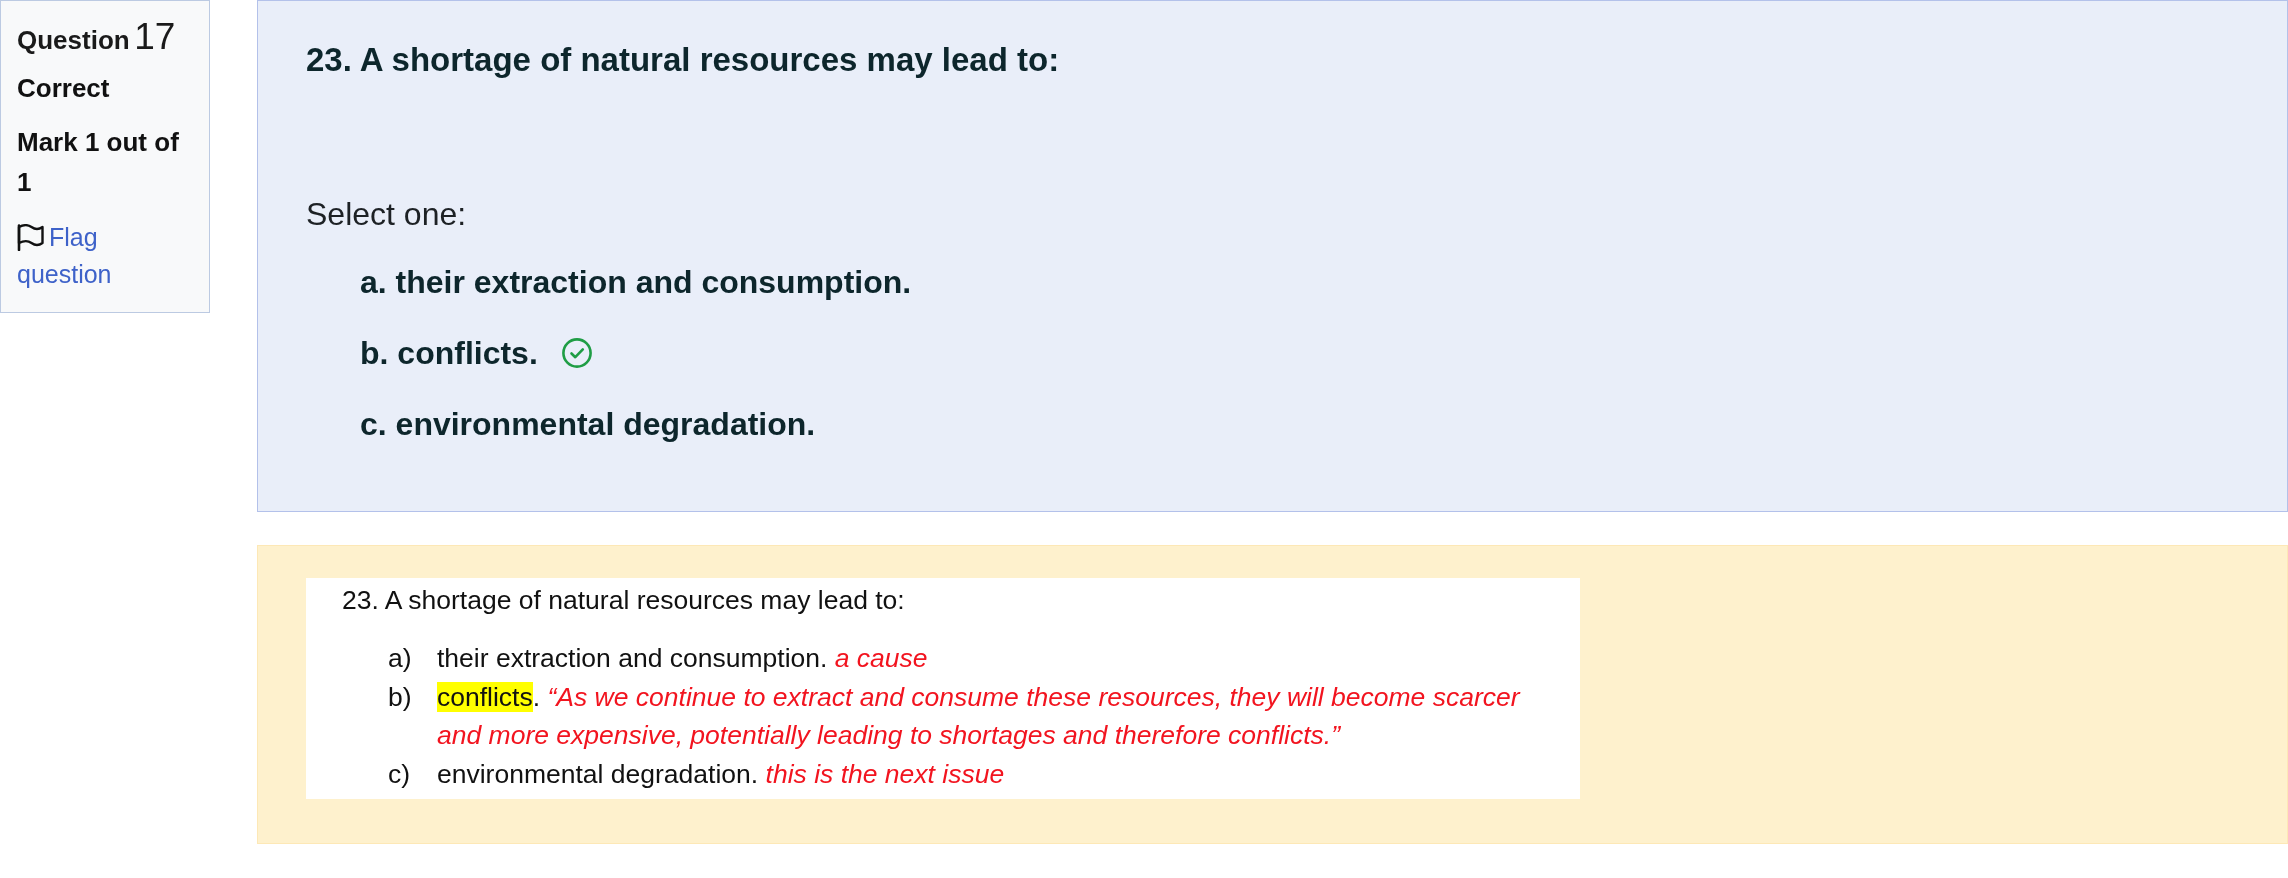  What do you see at coordinates (624, 600) in the screenshot?
I see `document-question-text: 23. A shortage of natural resources may lead to:` at bounding box center [624, 600].